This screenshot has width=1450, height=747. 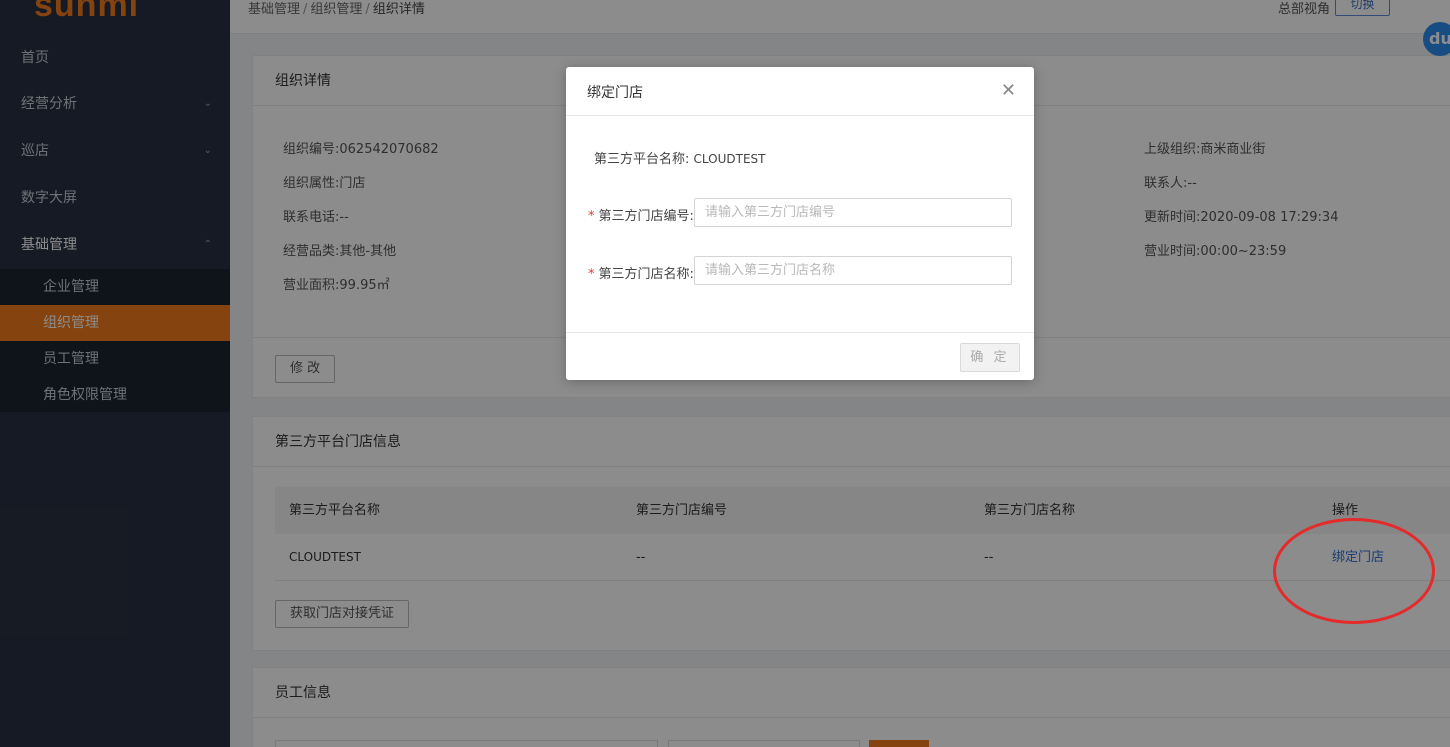 What do you see at coordinates (729, 159) in the screenshot?
I see `field-value: CLOUDTEST` at bounding box center [729, 159].